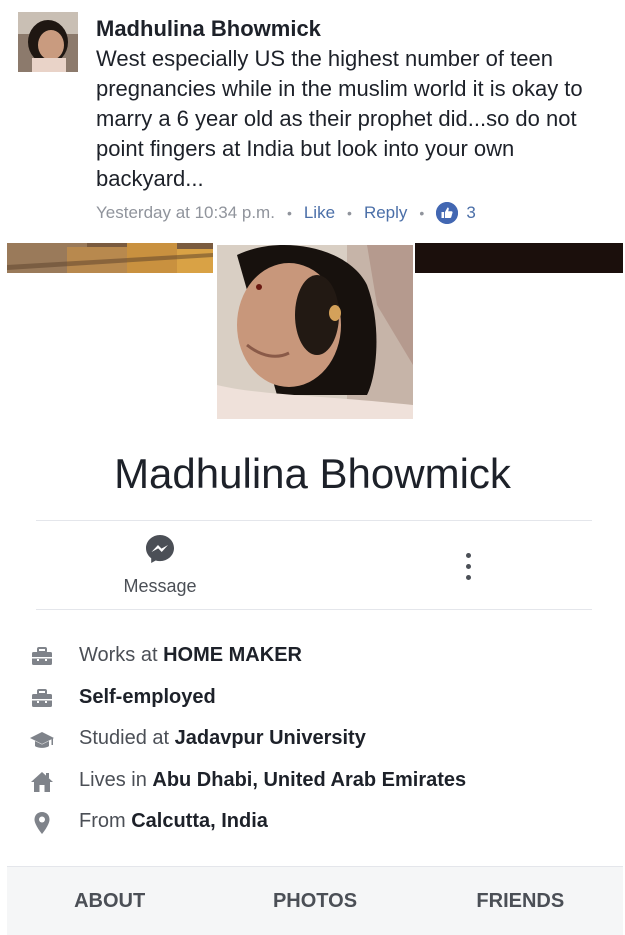 The image size is (625, 935). I want to click on info-row-work: Works at HOME MAKER, so click(320, 661).